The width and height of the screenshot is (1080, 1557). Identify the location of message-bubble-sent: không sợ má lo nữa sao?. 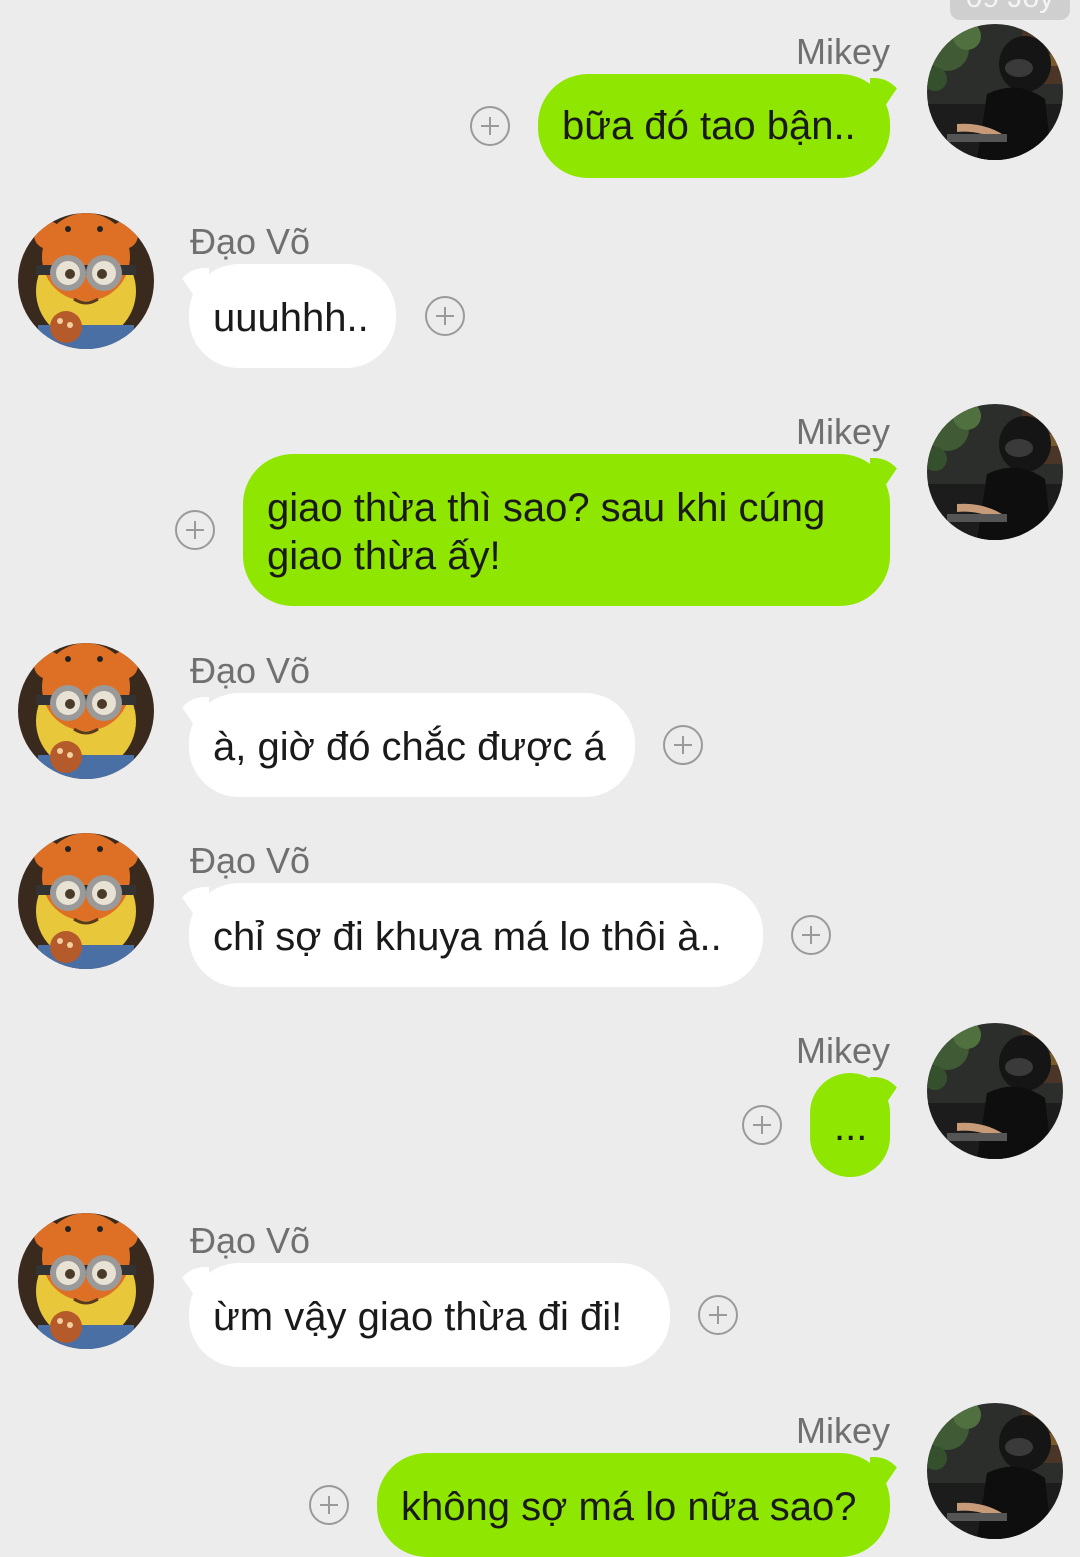
(633, 1505).